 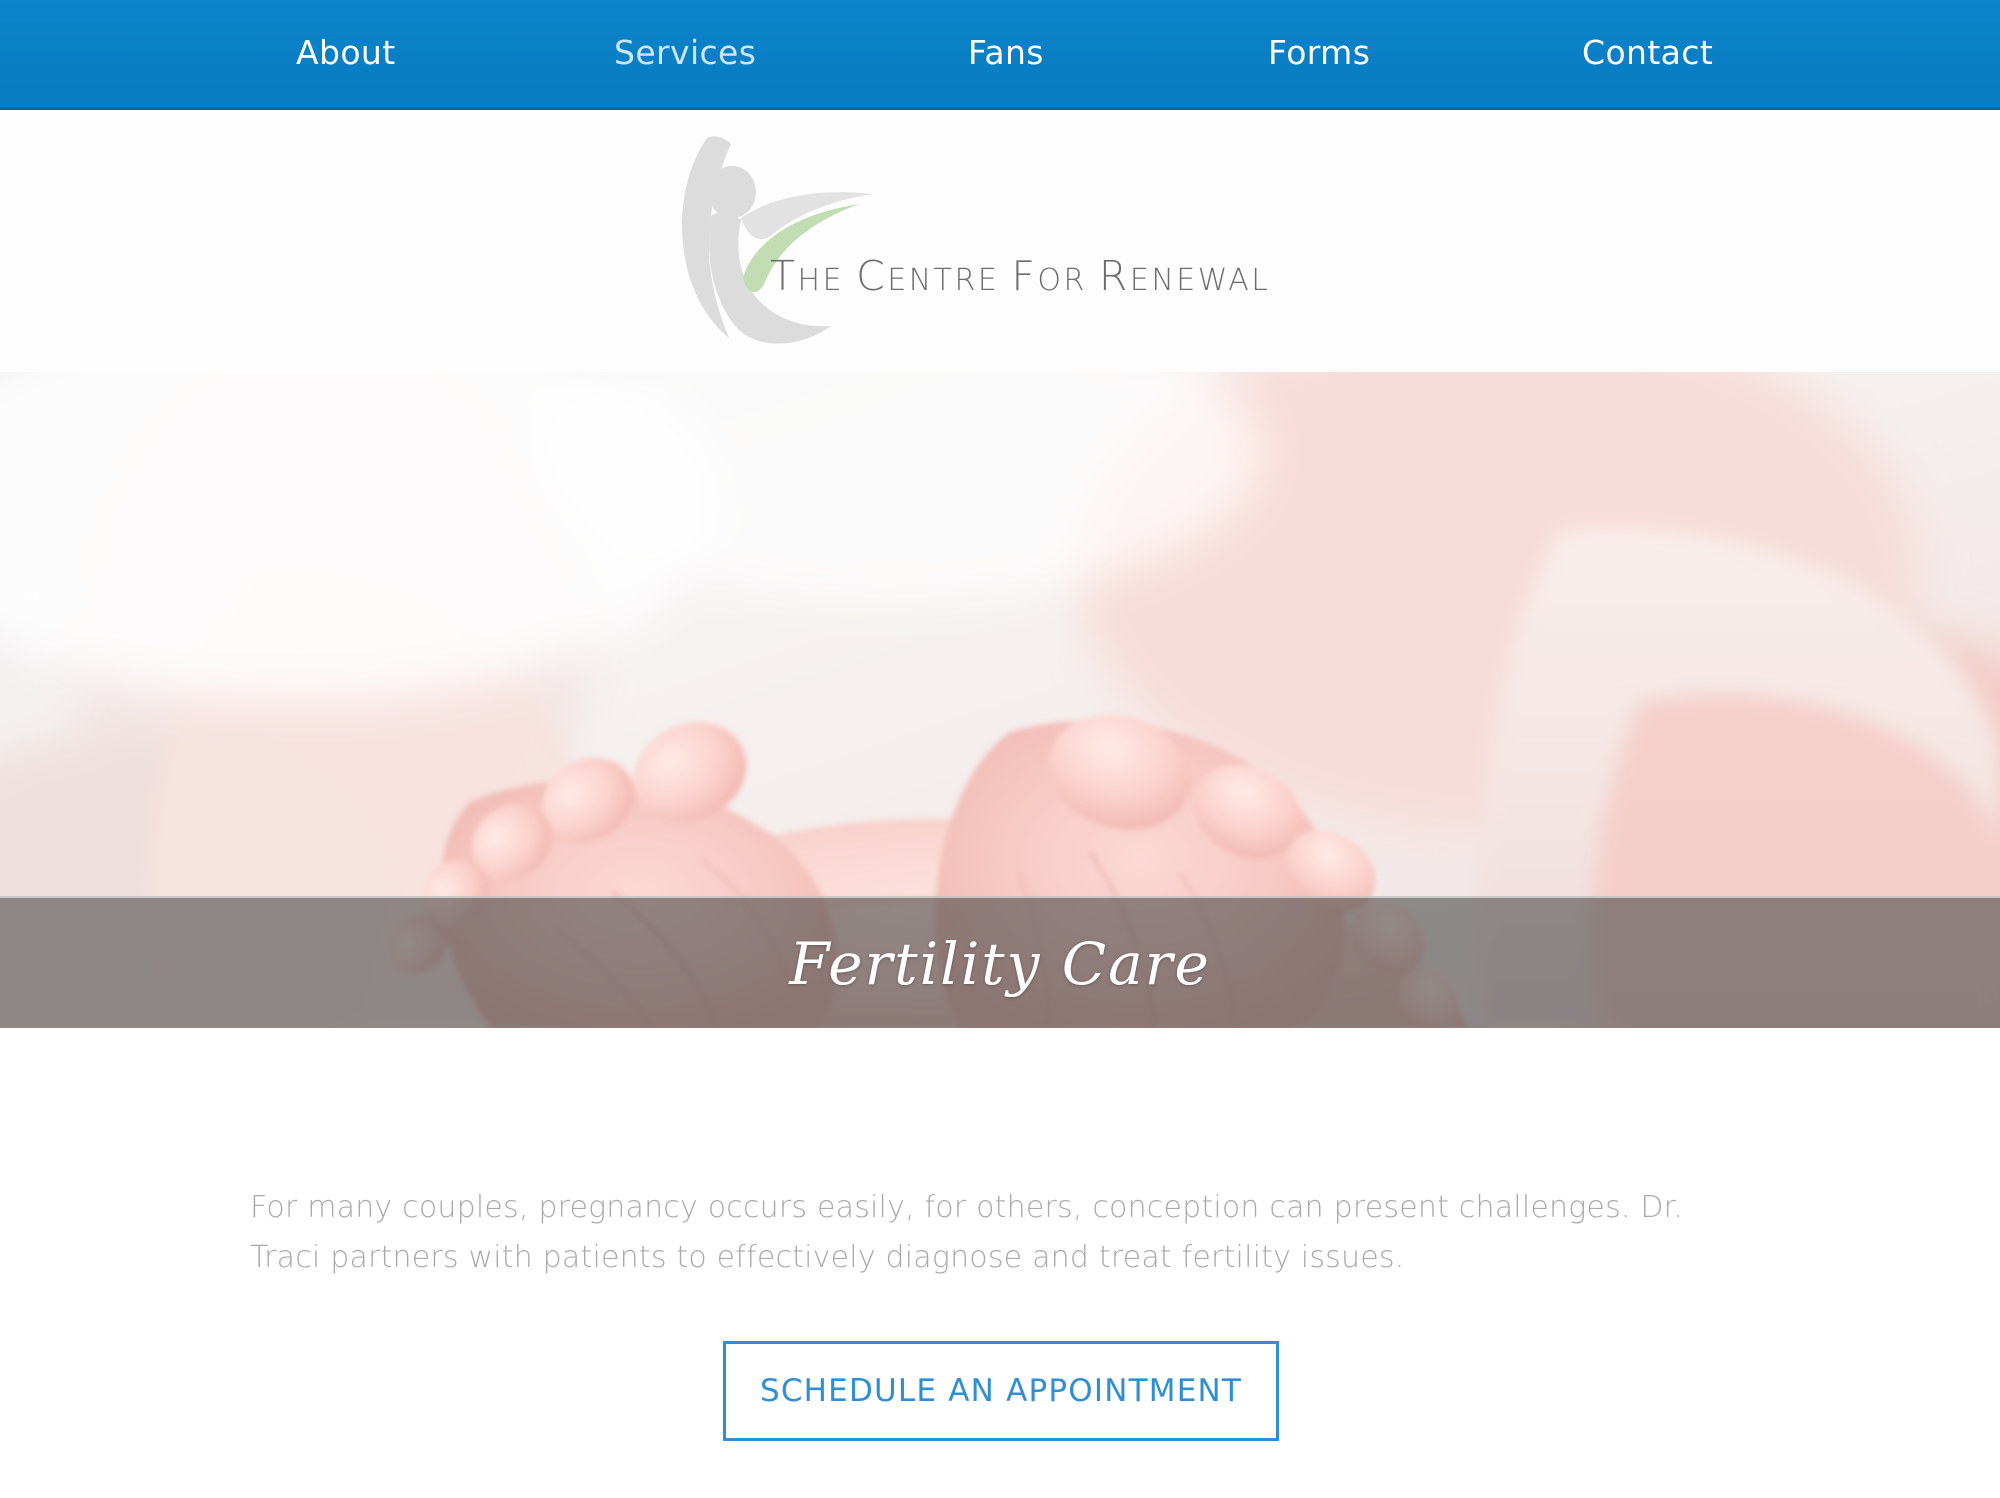 I want to click on logo-wordmark: THE CENTRE FOR RENEWAL, so click(x=1070, y=282).